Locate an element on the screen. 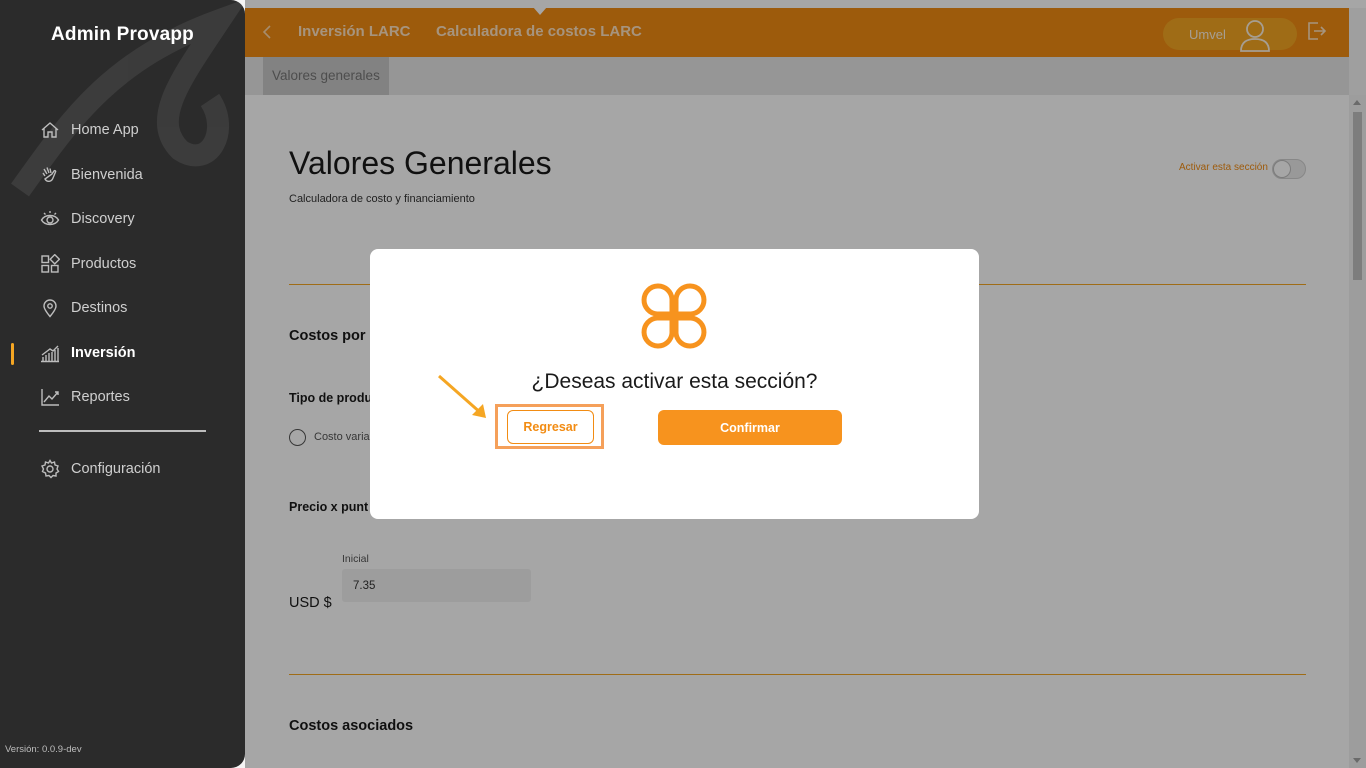  line-chart-icon is located at coordinates (50, 397).